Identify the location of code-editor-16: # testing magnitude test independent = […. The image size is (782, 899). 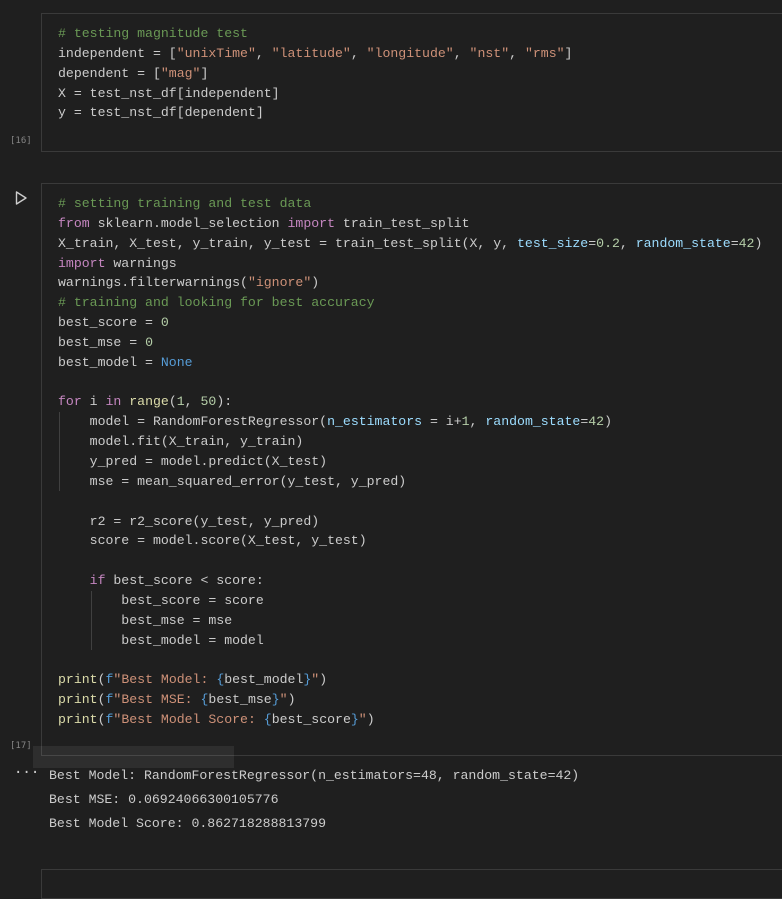
(315, 73).